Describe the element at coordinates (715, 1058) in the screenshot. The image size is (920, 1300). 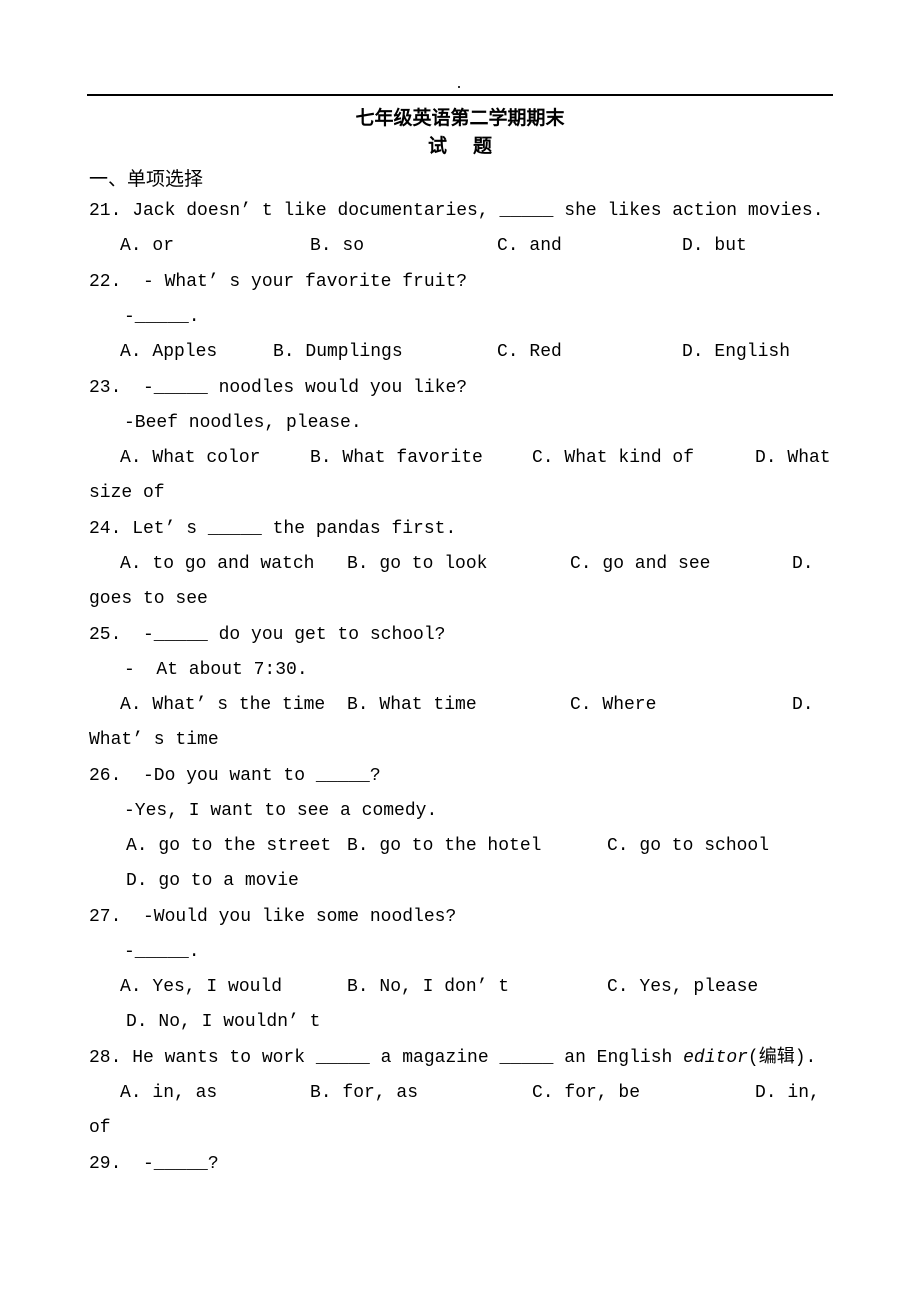
I see `question-28-italic-word: editor` at that location.